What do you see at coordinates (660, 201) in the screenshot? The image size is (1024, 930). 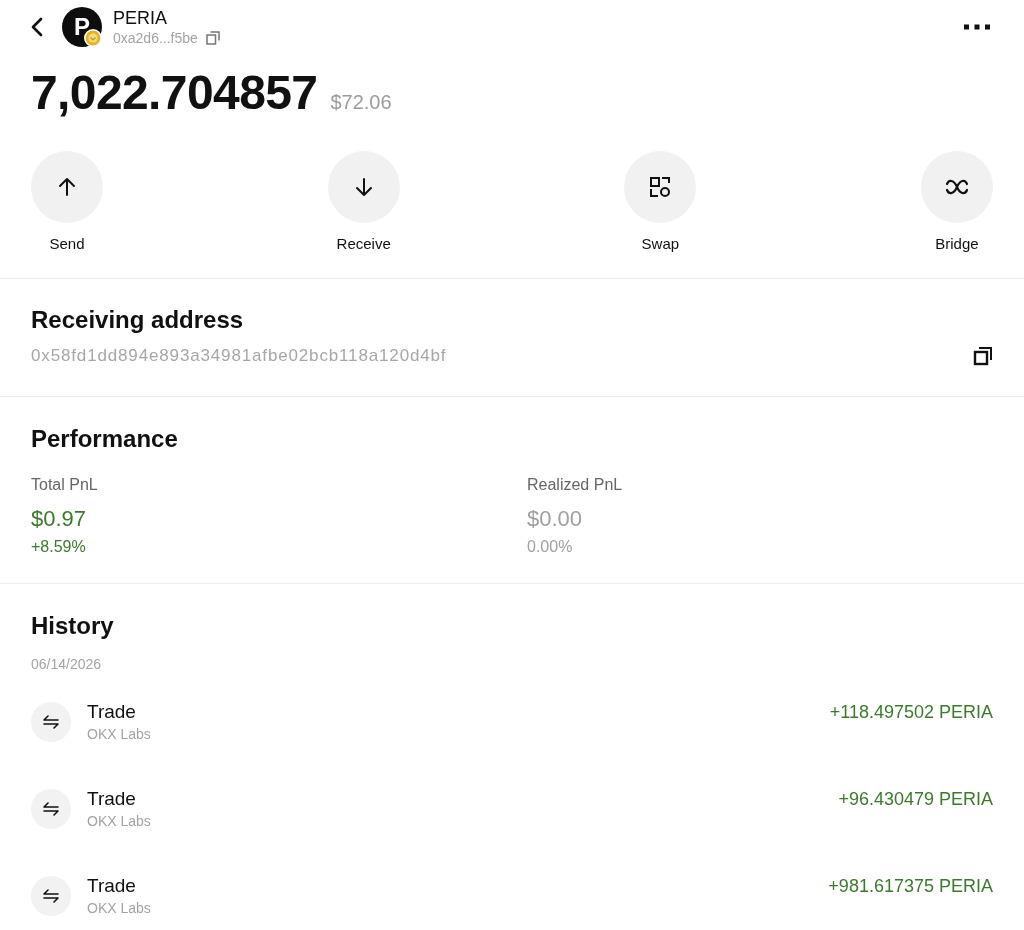 I see `swap-button: Swap` at bounding box center [660, 201].